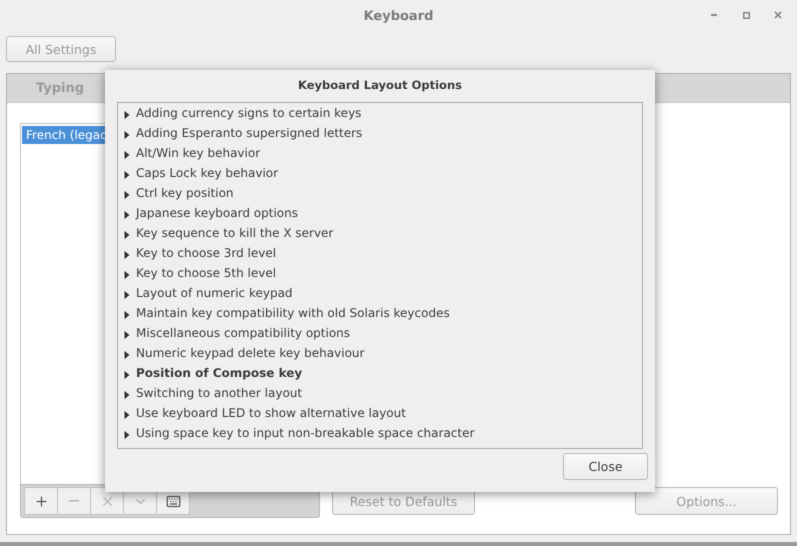 This screenshot has width=797, height=546. I want to click on tree-row: Numeric keypad delete key behaviour, so click(380, 353).